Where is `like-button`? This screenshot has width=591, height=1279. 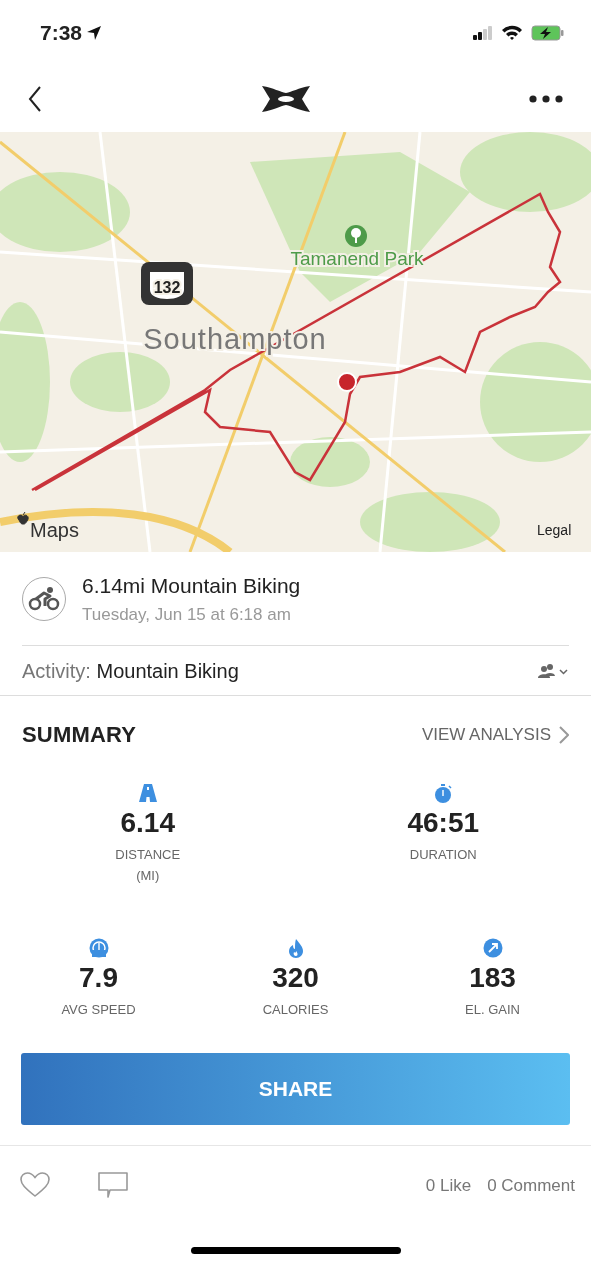 like-button is located at coordinates (35, 1185).